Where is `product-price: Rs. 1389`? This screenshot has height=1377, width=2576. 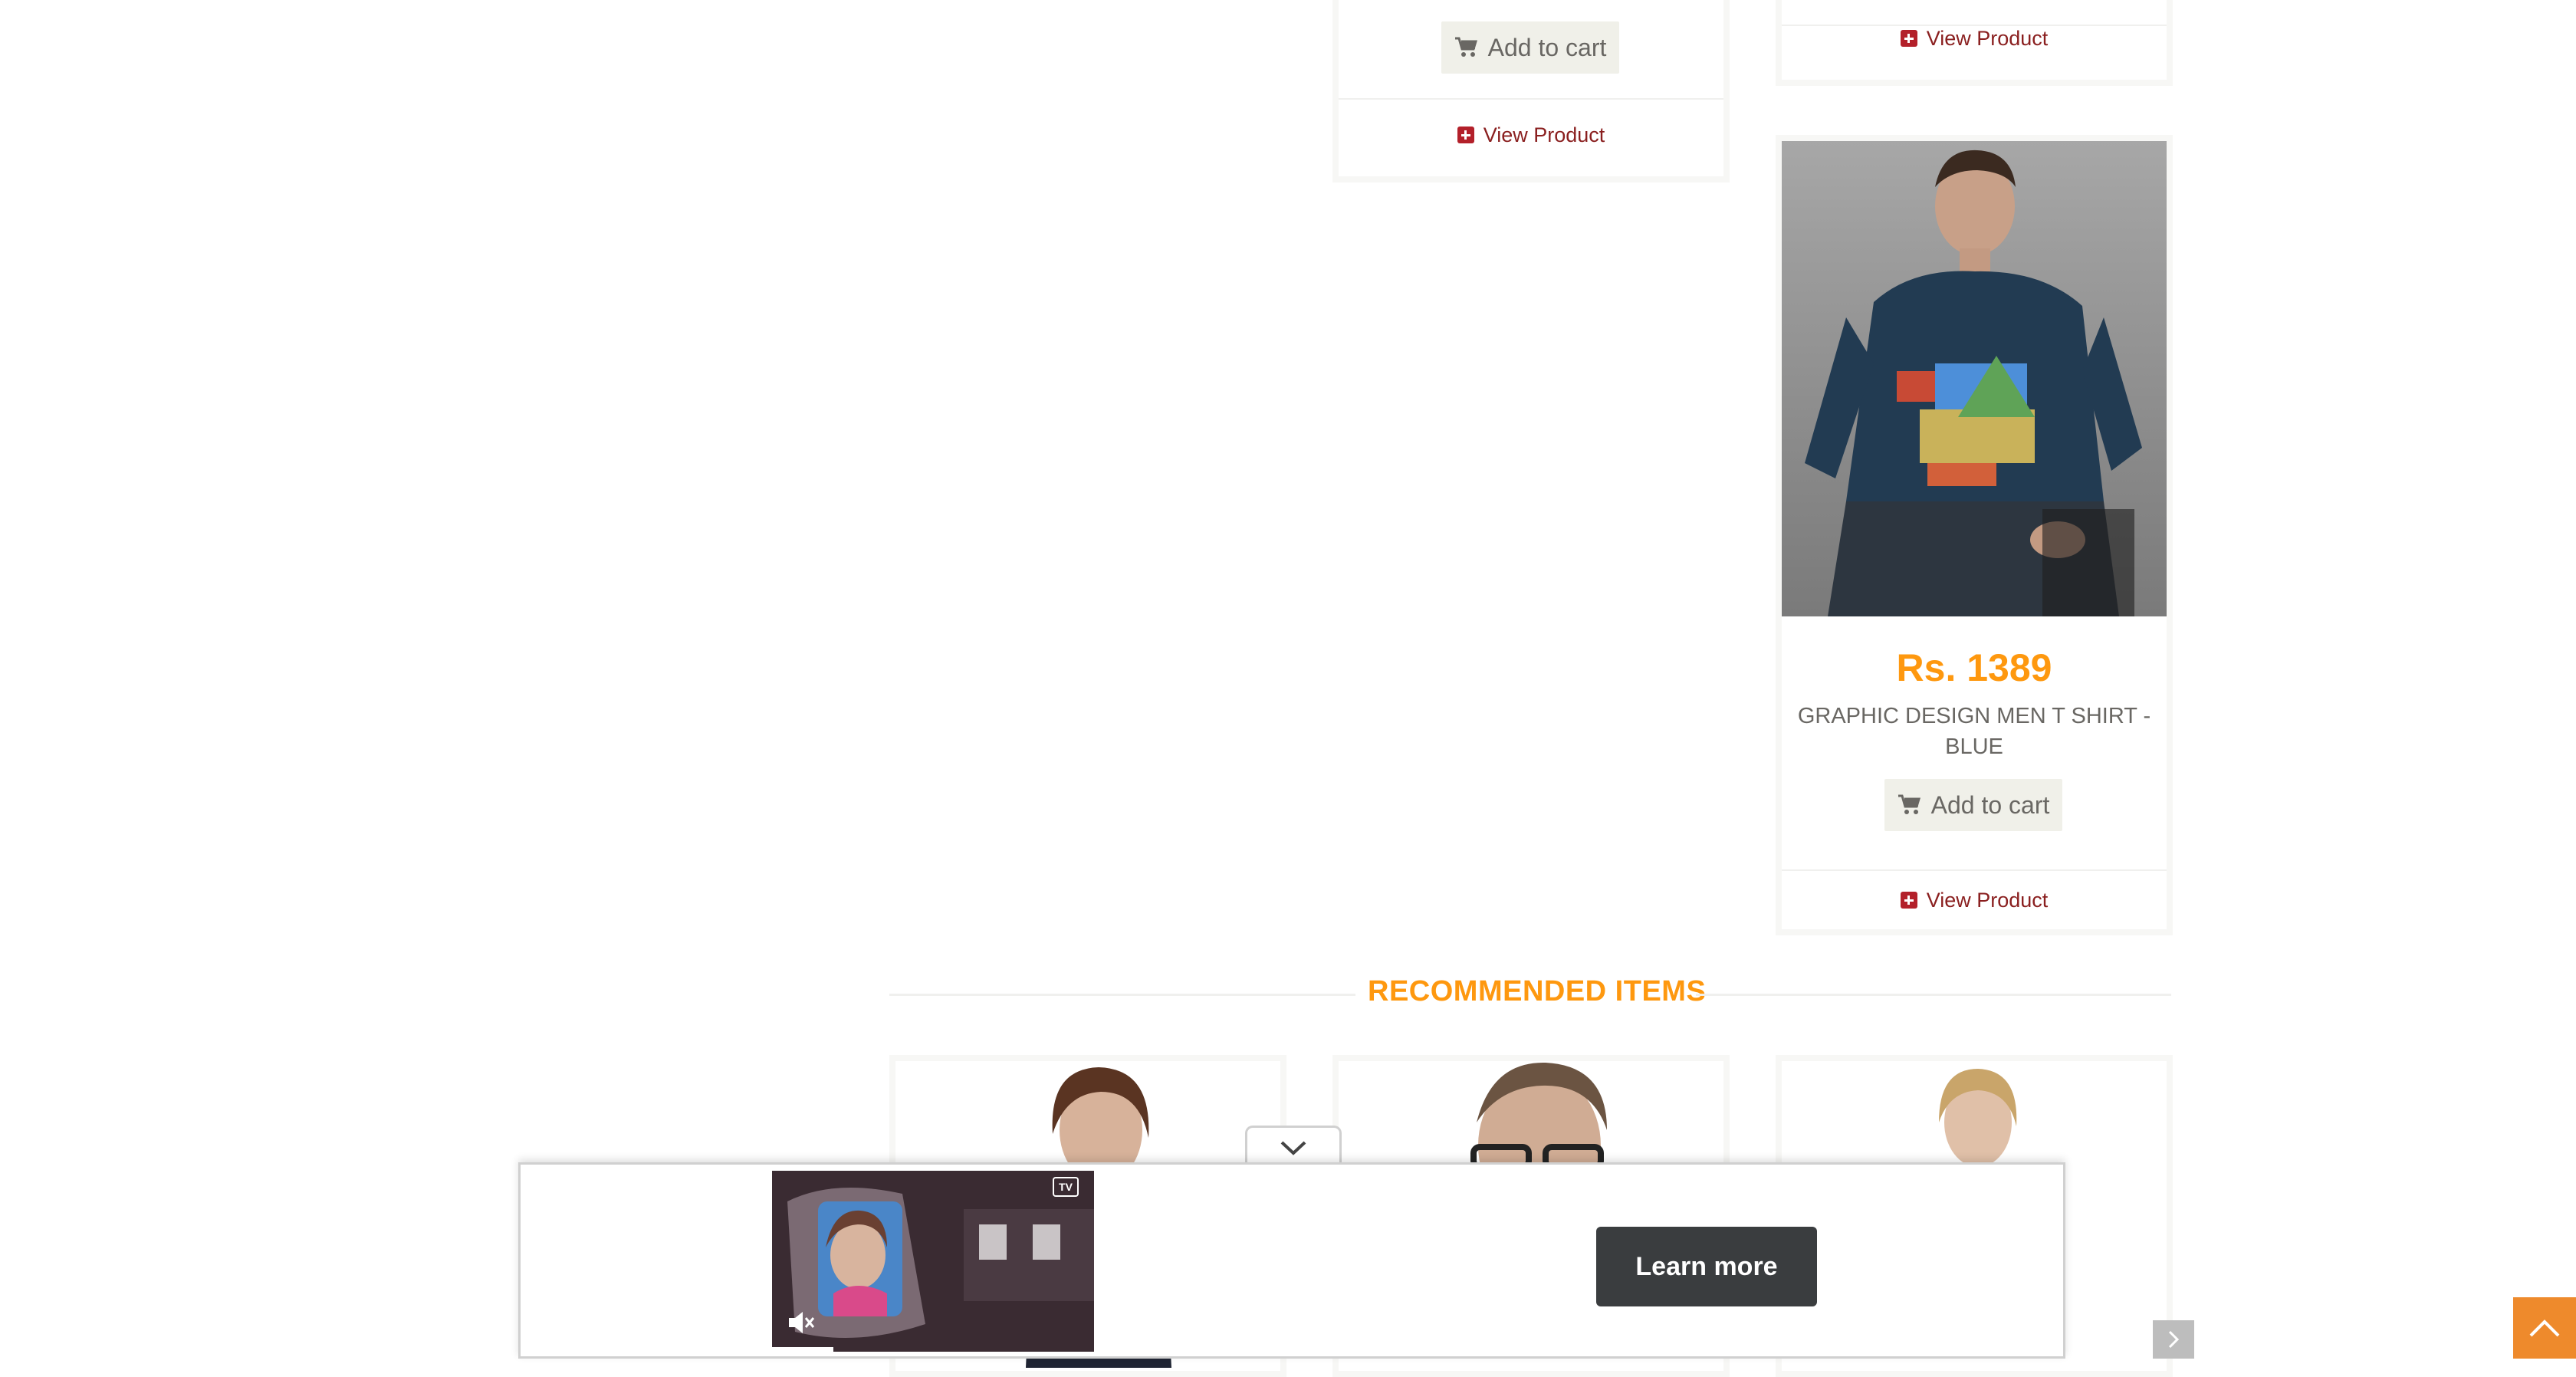
product-price: Rs. 1389 is located at coordinates (1974, 667).